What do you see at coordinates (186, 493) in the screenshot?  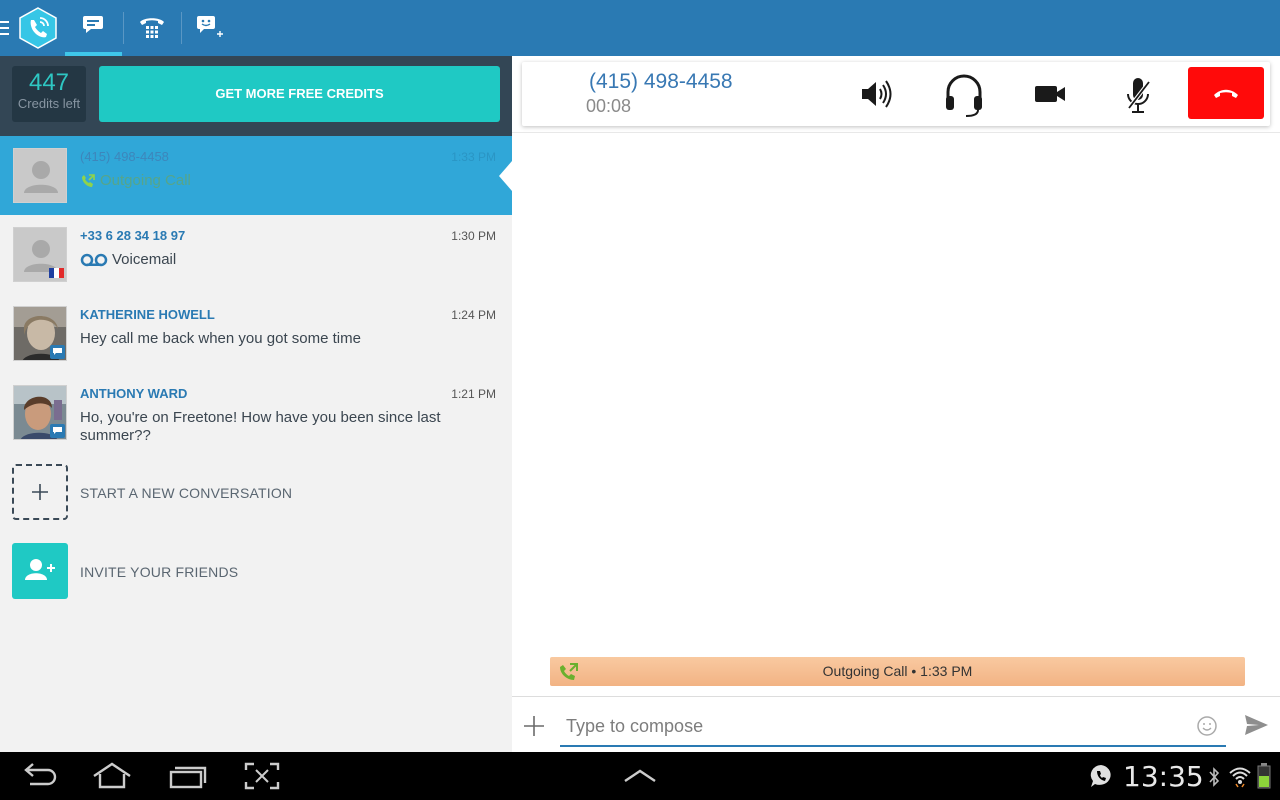 I see `start-new-conversation-label: START A NEW CONVERSATION` at bounding box center [186, 493].